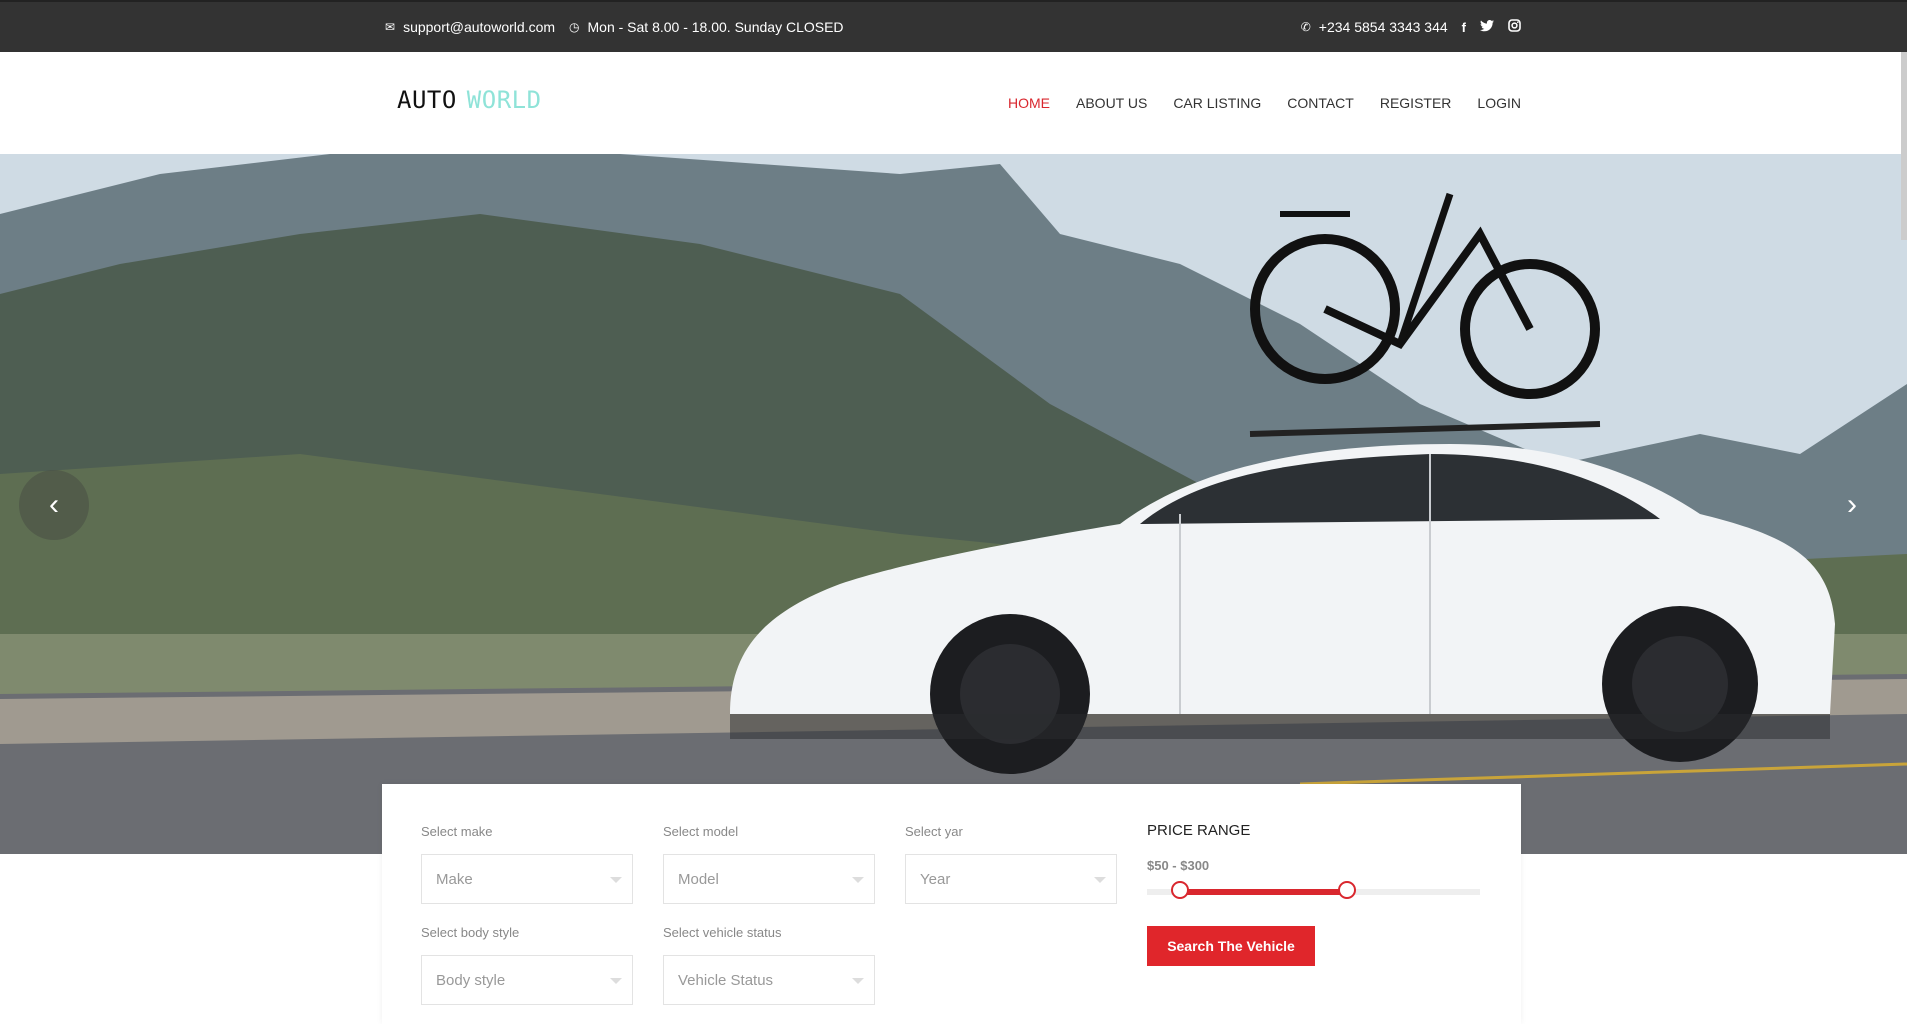 Image resolution: width=1907 pixels, height=1024 pixels. I want to click on opening-hours: Mon - Sat 8.00 - 18.00. Sunday CLOSED, so click(715, 27).